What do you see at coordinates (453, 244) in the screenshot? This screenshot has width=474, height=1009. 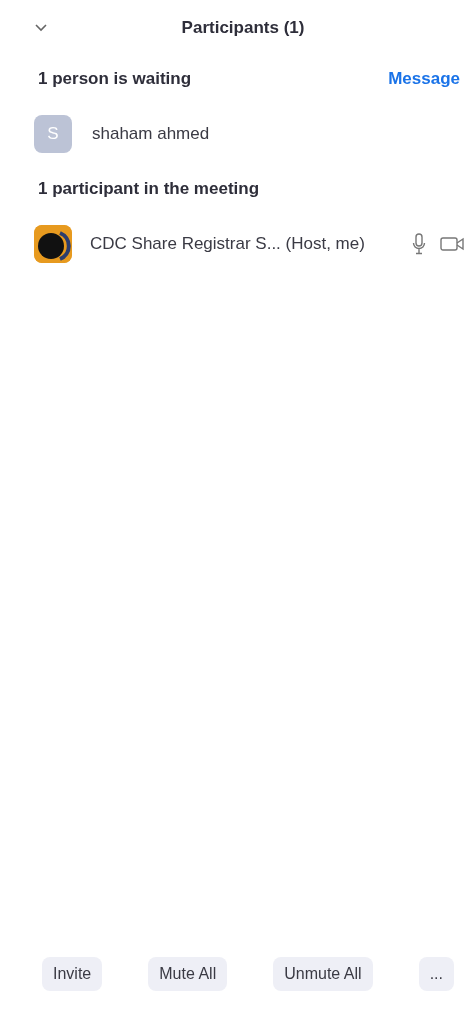 I see `video-camera-icon` at bounding box center [453, 244].